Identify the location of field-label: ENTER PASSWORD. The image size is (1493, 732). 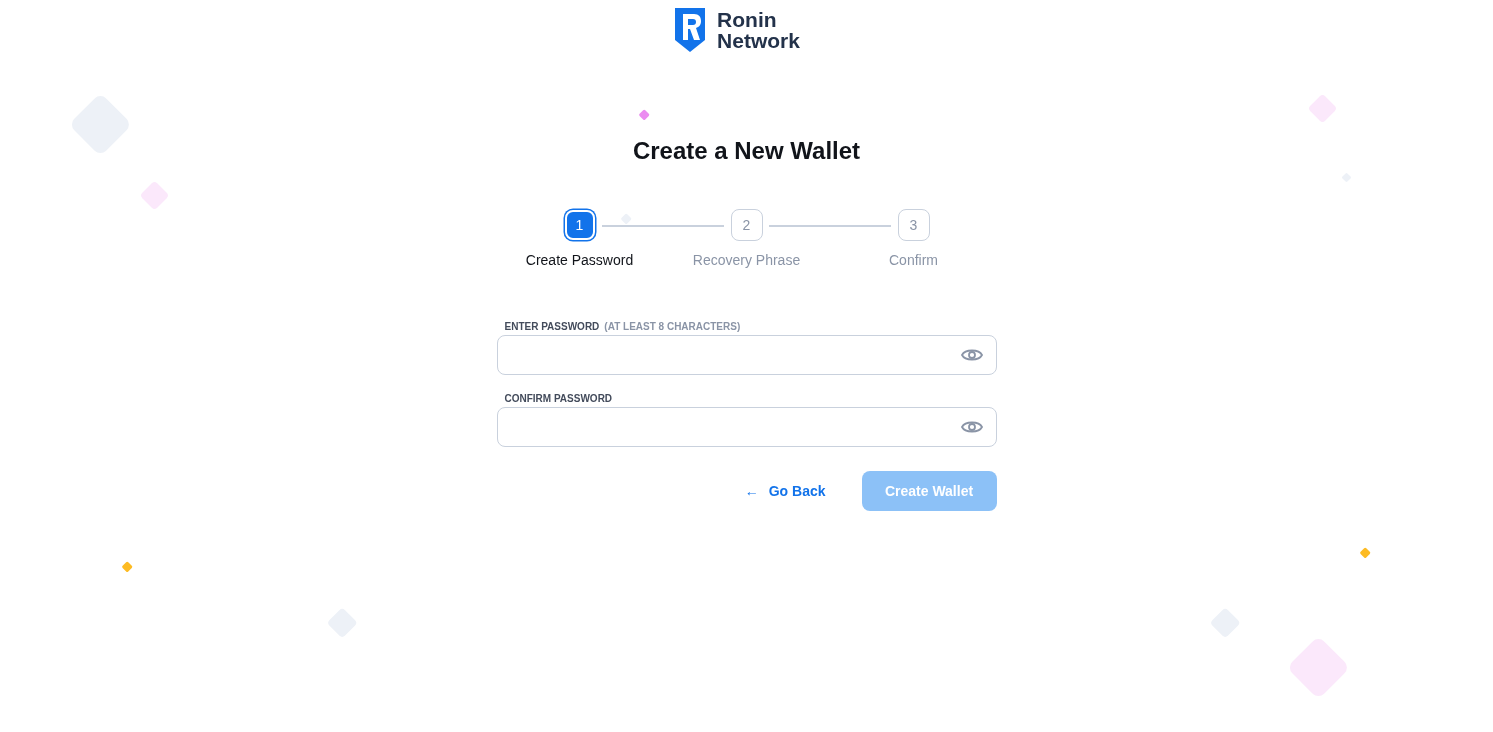
(552, 326).